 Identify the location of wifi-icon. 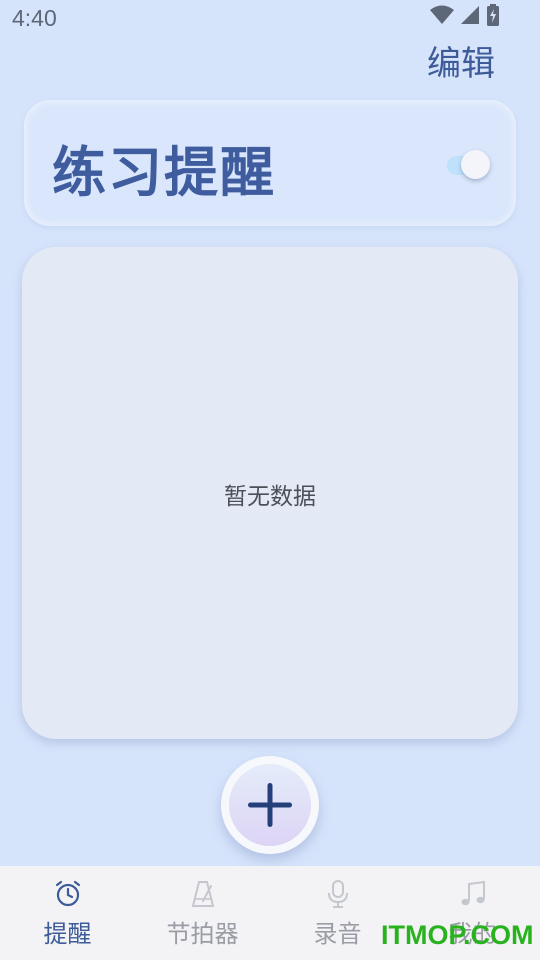
(442, 17).